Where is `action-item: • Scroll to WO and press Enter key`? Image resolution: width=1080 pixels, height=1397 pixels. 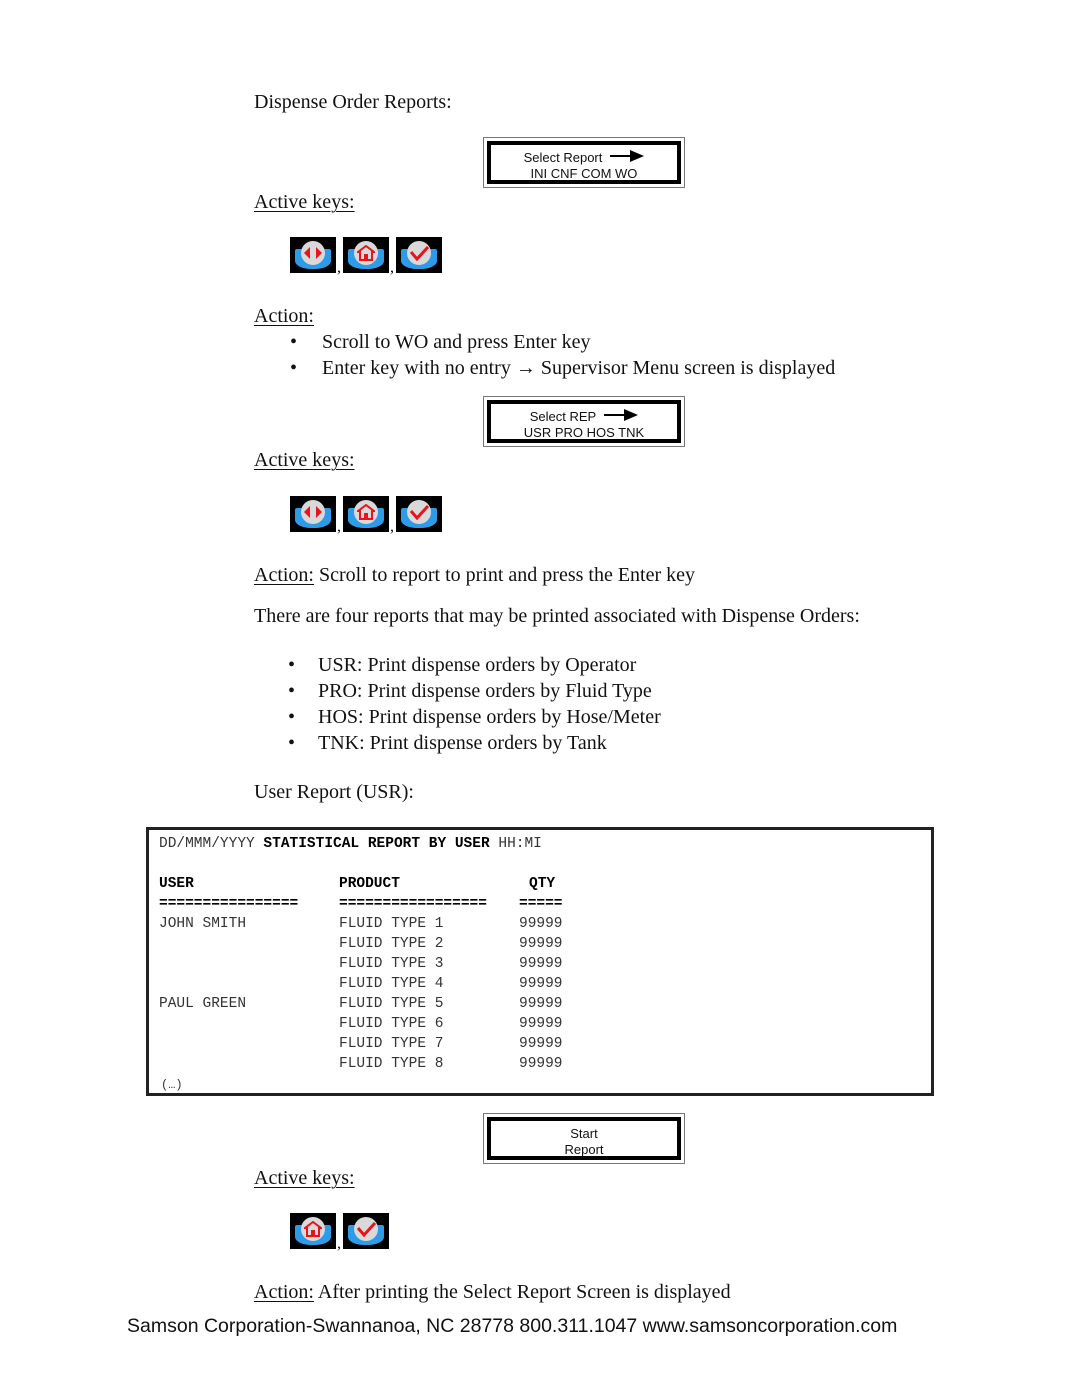 action-item: • Scroll to WO and press Enter key is located at coordinates (440, 342).